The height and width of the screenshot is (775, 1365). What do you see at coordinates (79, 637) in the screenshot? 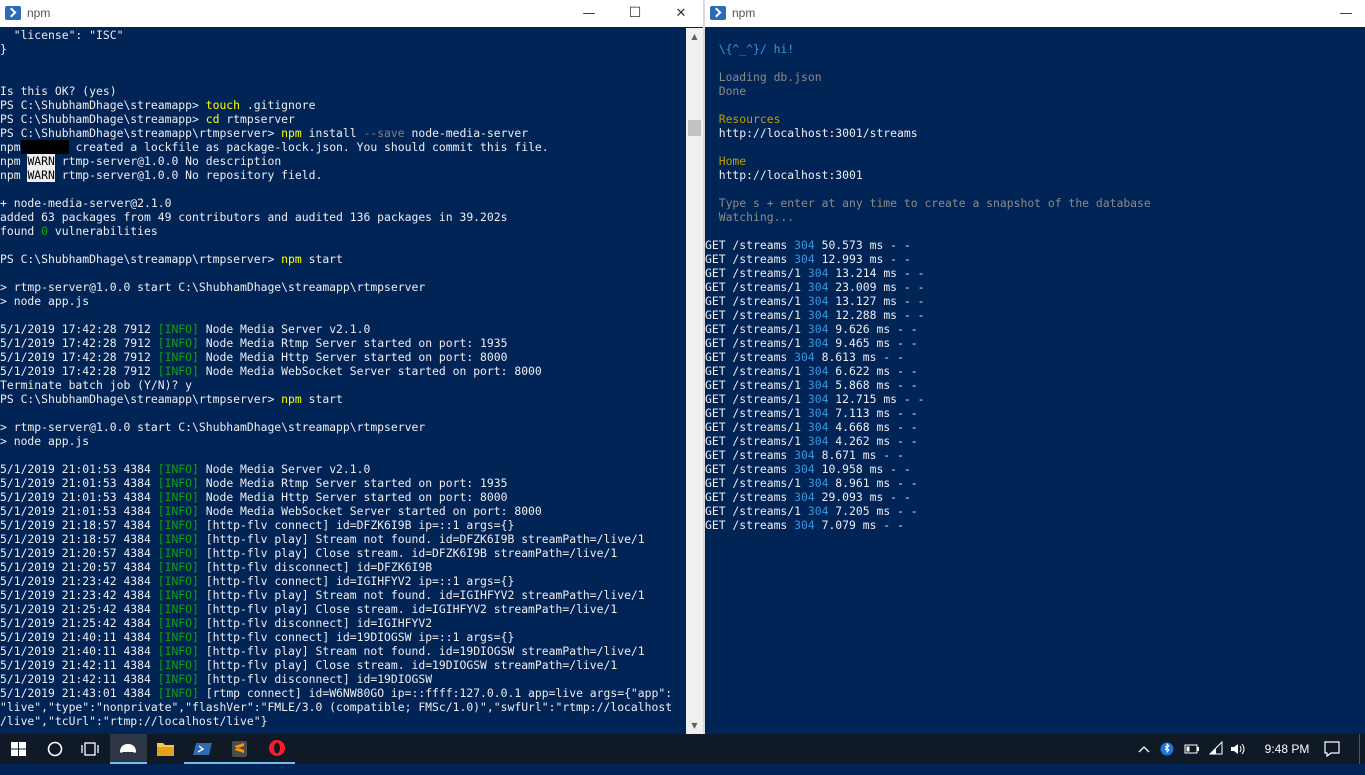
I see `terminal-text: 5/1/2019 21:40:11 4384` at bounding box center [79, 637].